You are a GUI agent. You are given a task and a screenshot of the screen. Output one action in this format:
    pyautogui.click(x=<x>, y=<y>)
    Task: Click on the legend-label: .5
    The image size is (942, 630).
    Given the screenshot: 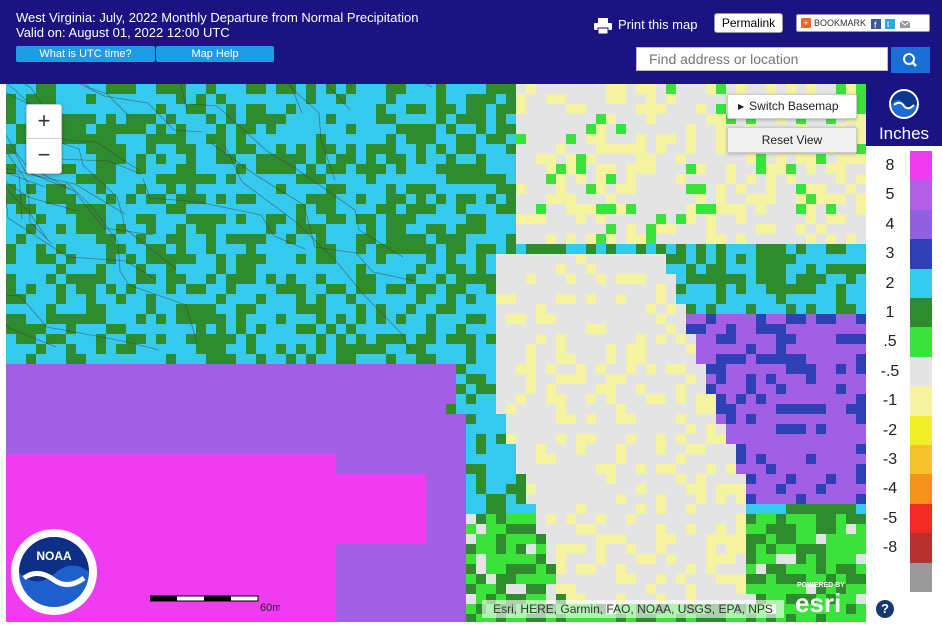 What is the action you would take?
    pyautogui.click(x=890, y=342)
    